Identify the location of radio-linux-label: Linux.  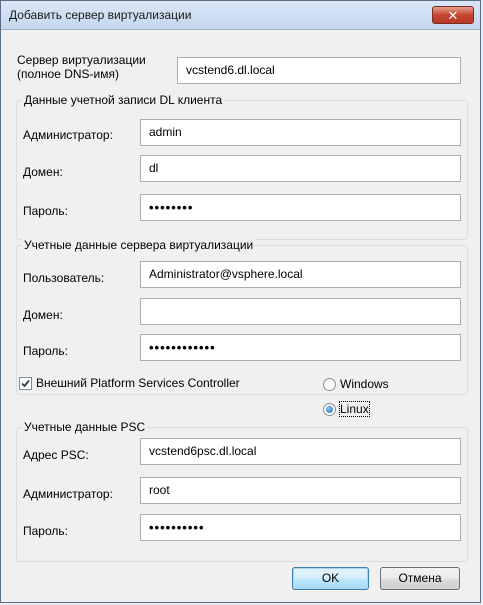
(354, 409).